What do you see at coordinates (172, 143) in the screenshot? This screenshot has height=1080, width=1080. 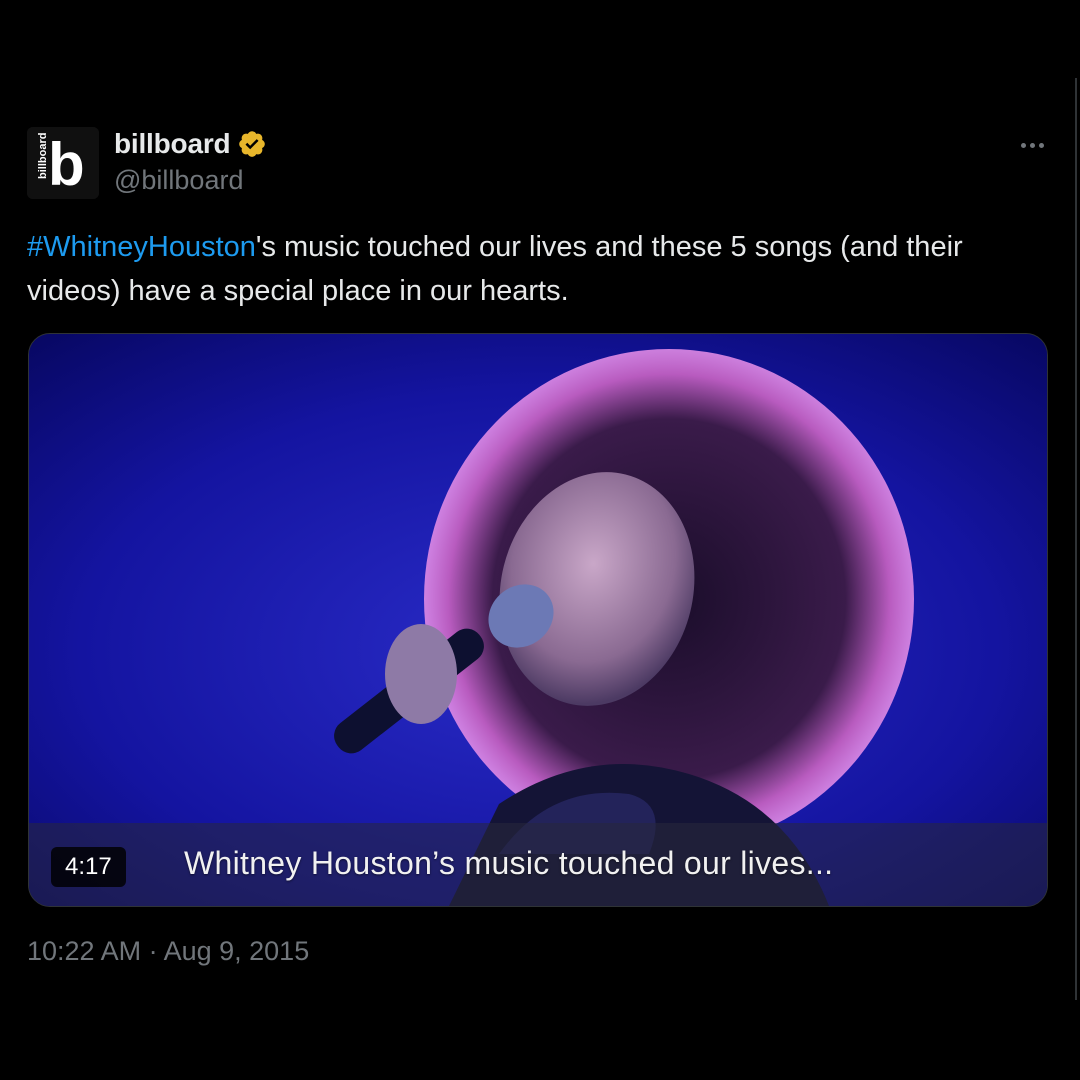 I see `display-name-text: billboard` at bounding box center [172, 143].